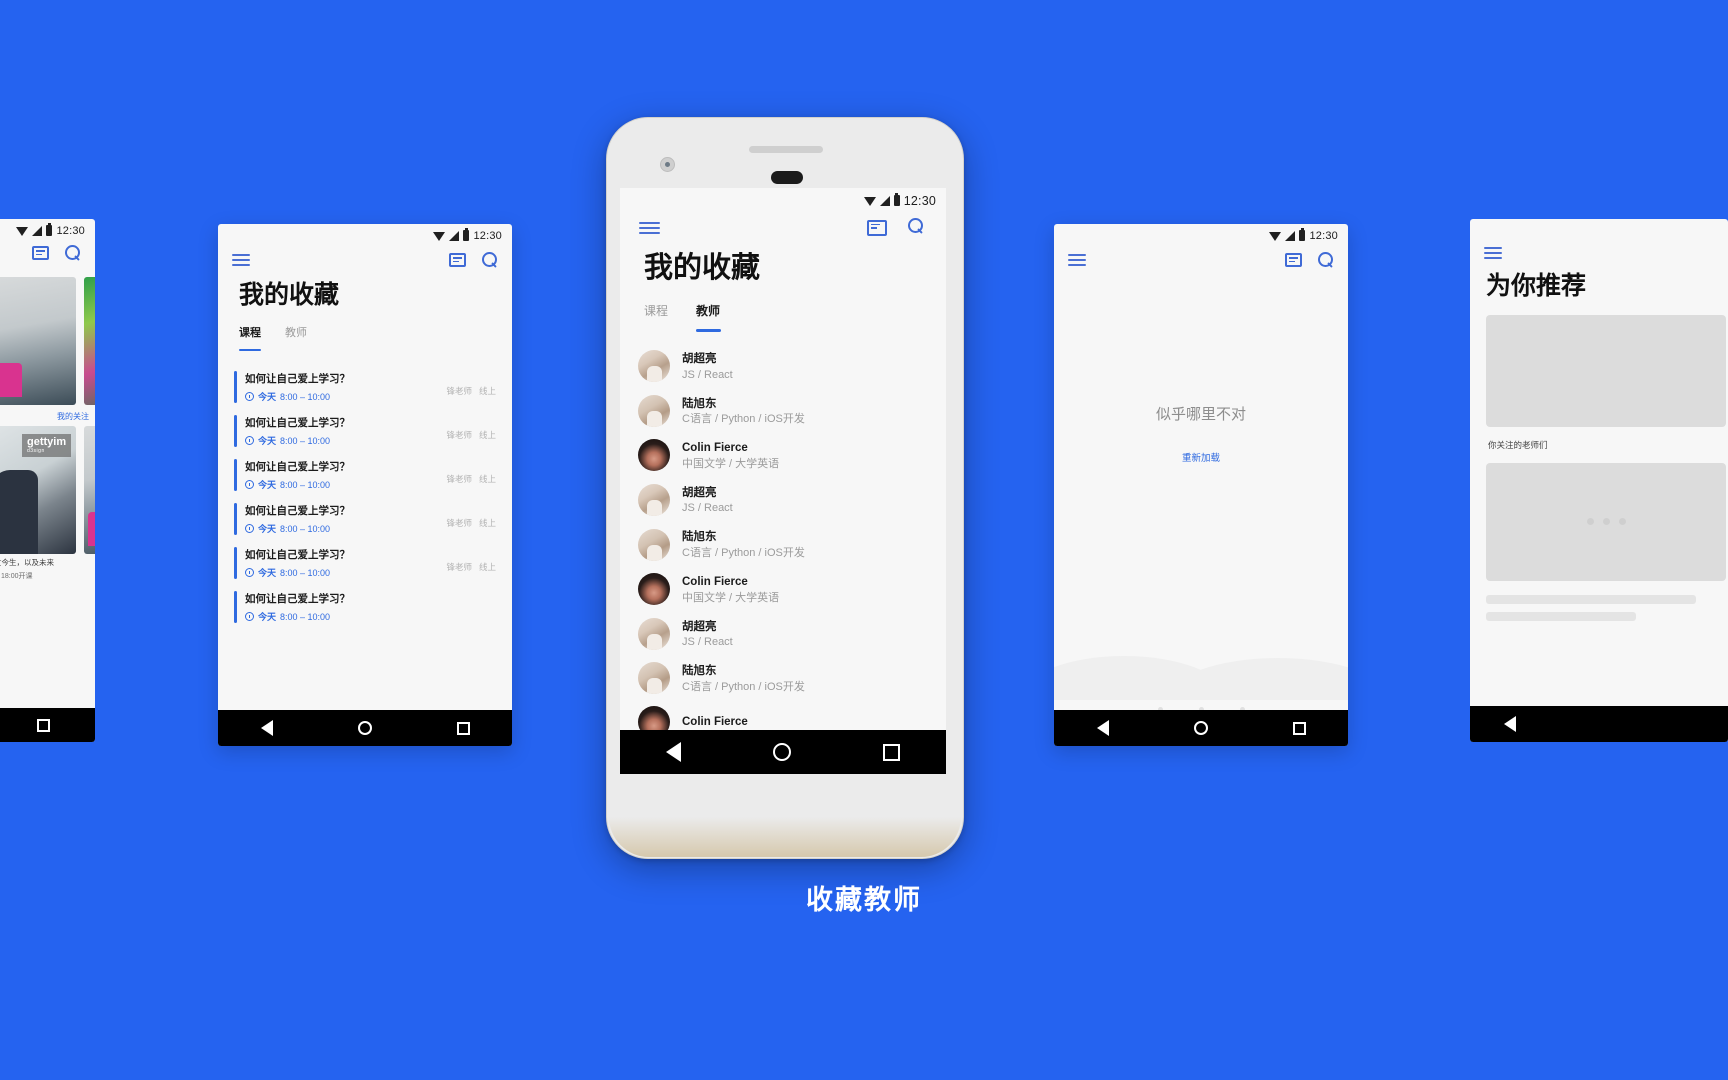  What do you see at coordinates (1599, 461) in the screenshot?
I see `skeleton-content: 你关注的老师们` at bounding box center [1599, 461].